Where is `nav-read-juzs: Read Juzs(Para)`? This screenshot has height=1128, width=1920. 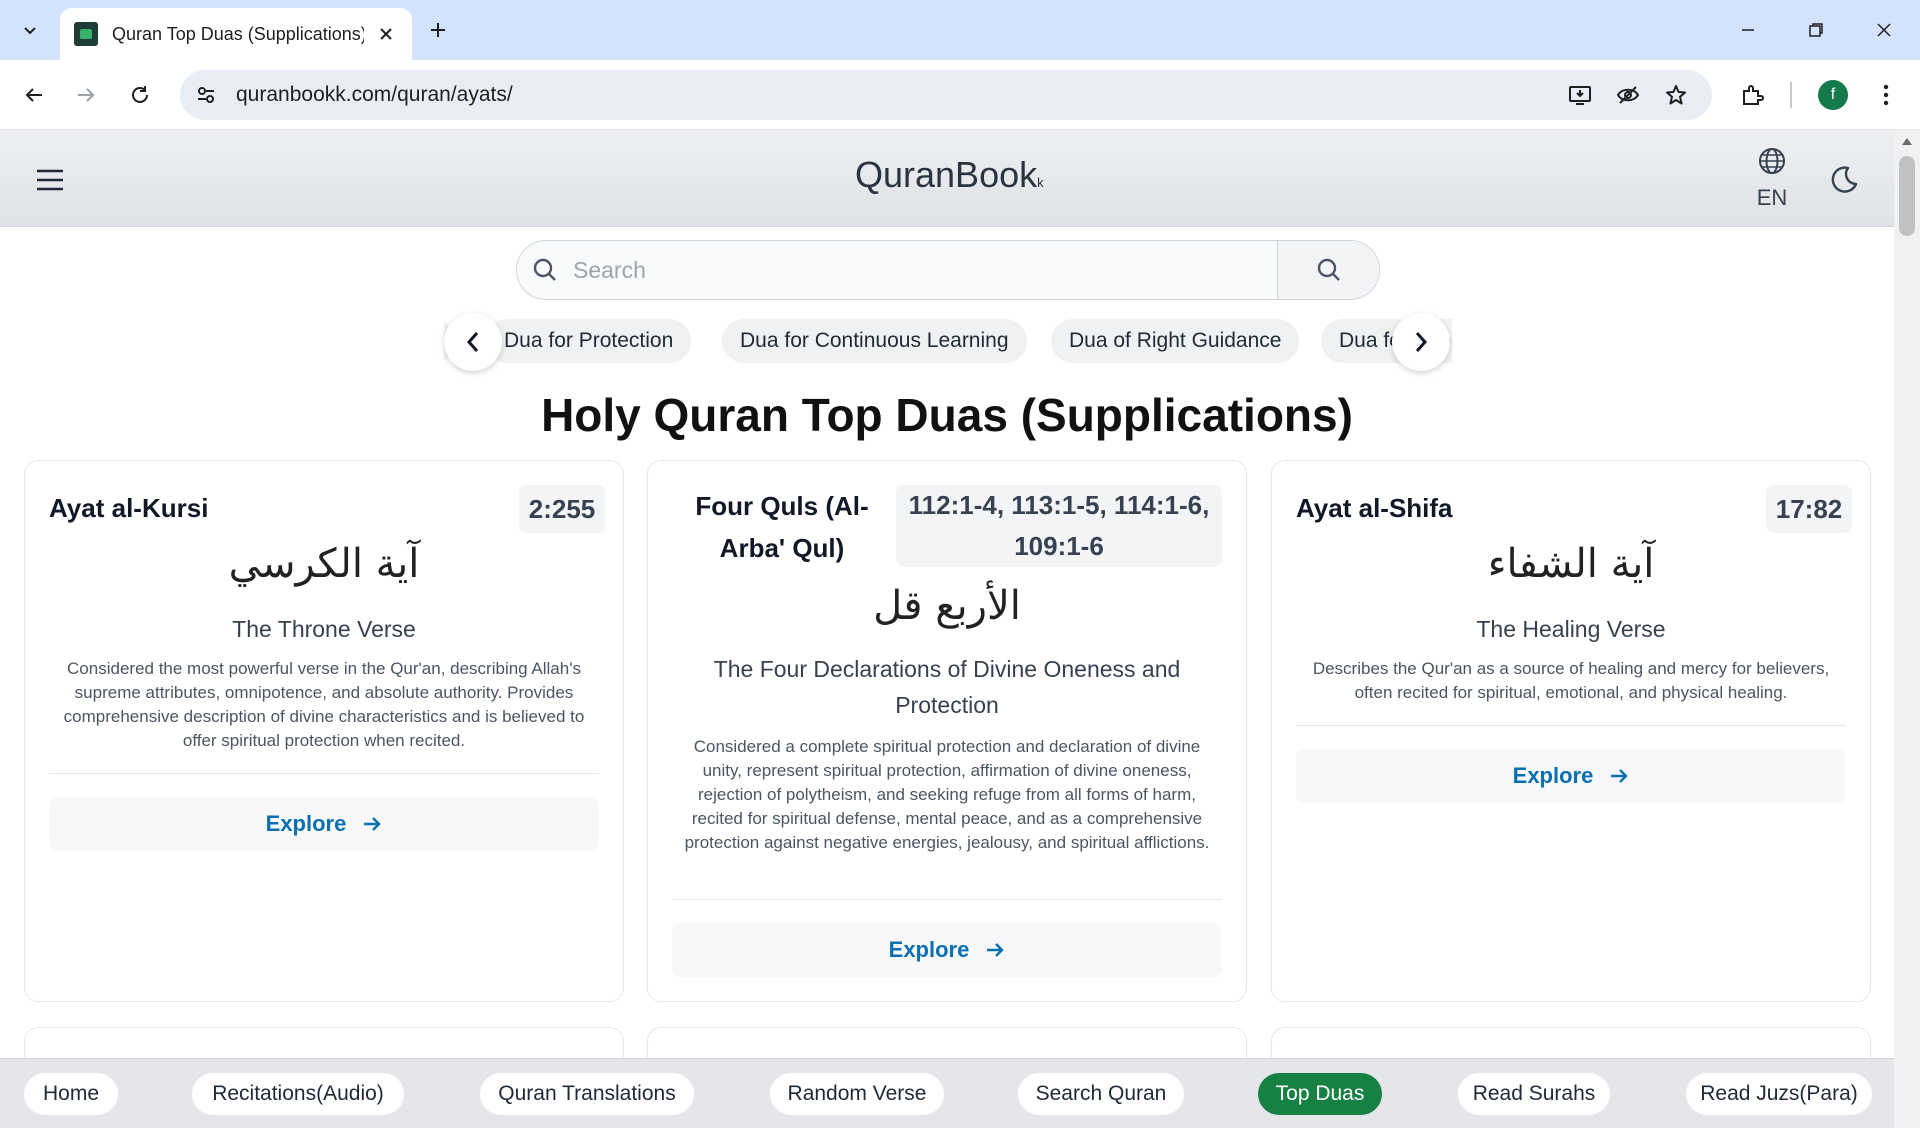 nav-read-juzs: Read Juzs(Para) is located at coordinates (1779, 1094).